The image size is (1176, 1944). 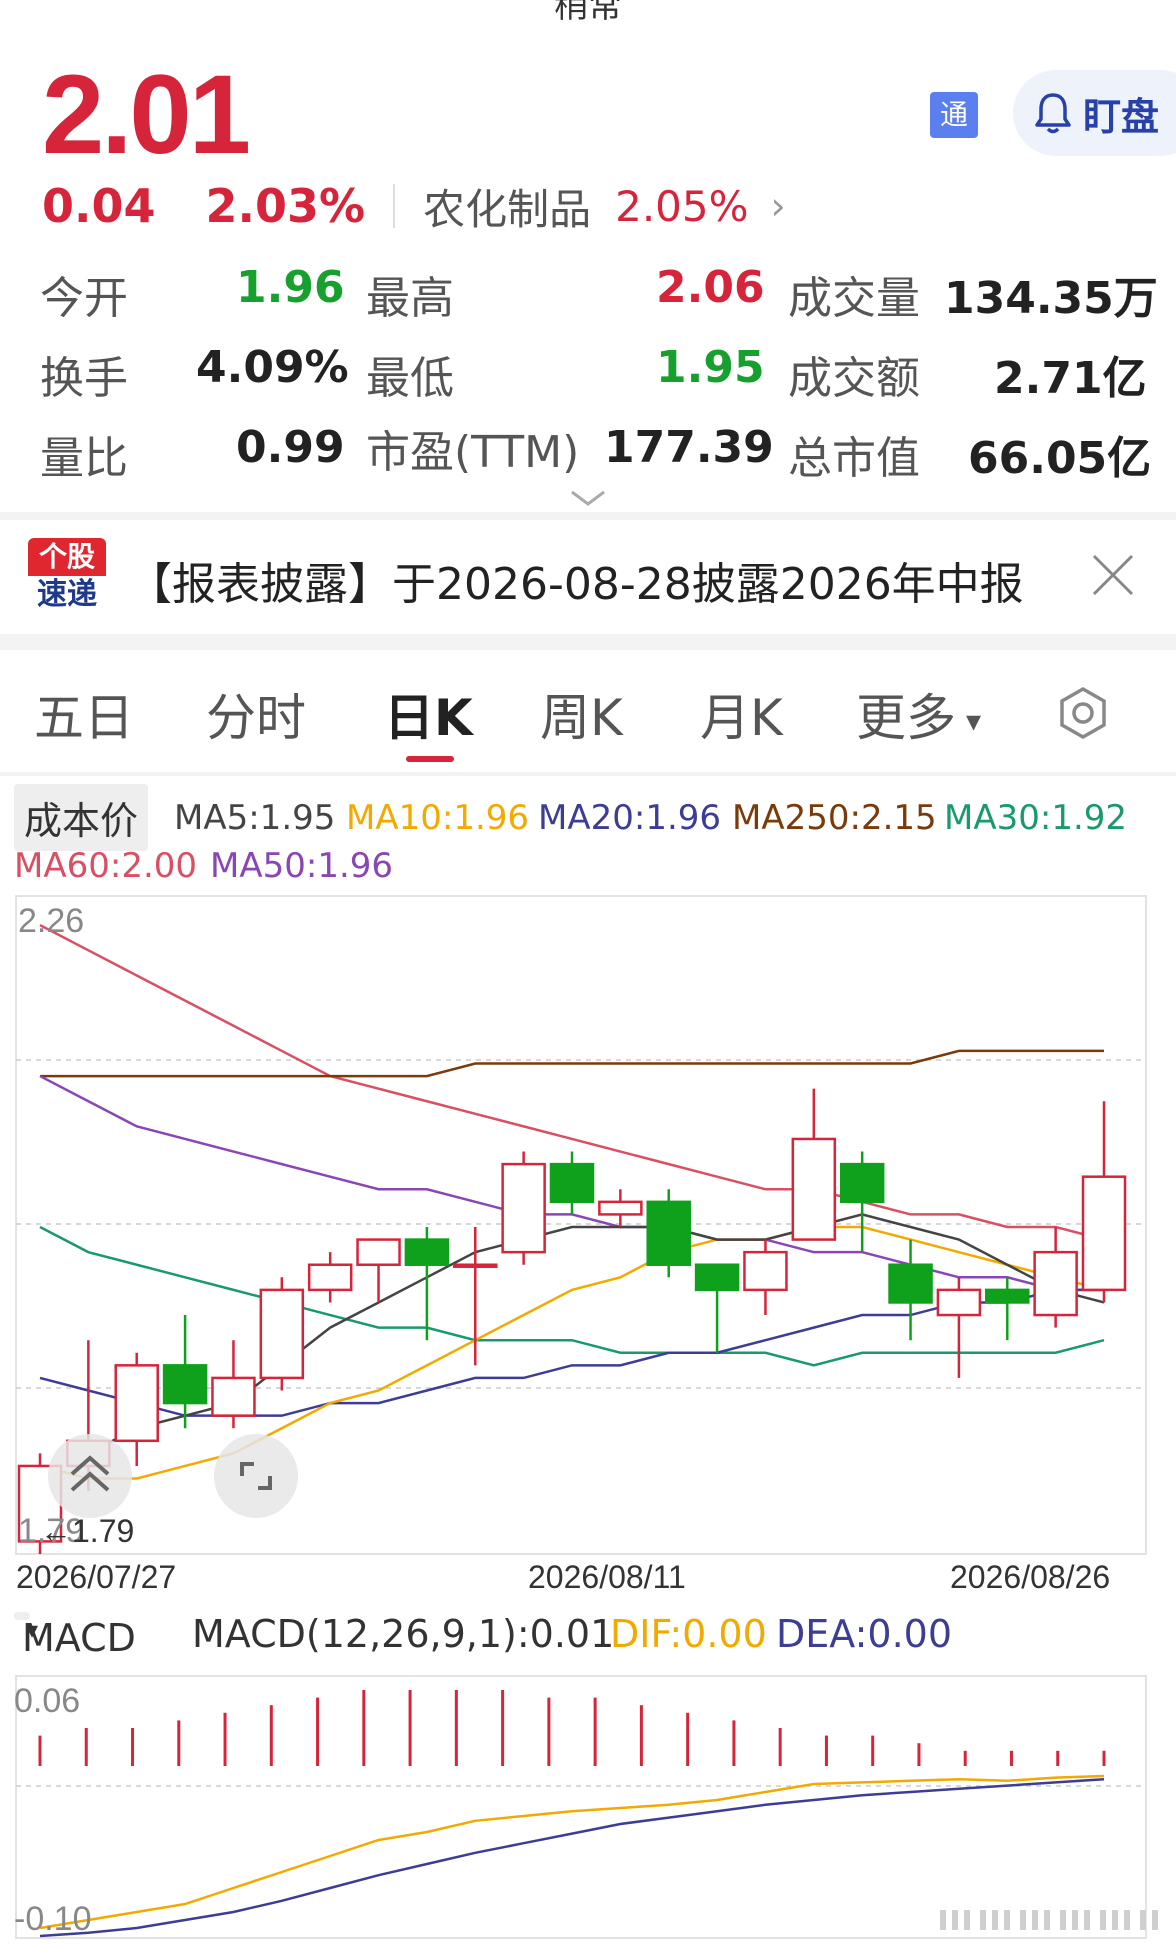 What do you see at coordinates (588, 13) in the screenshot?
I see `stock-name-partial: 稍常` at bounding box center [588, 13].